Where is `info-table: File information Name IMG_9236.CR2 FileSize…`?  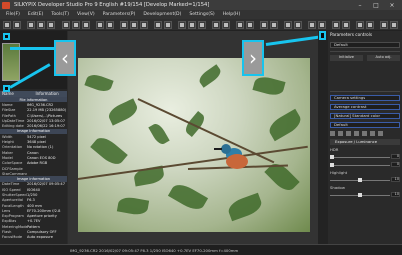
info-table: File information Name IMG_9236.CR2 FileSize… is located at coordinates (33, 168).